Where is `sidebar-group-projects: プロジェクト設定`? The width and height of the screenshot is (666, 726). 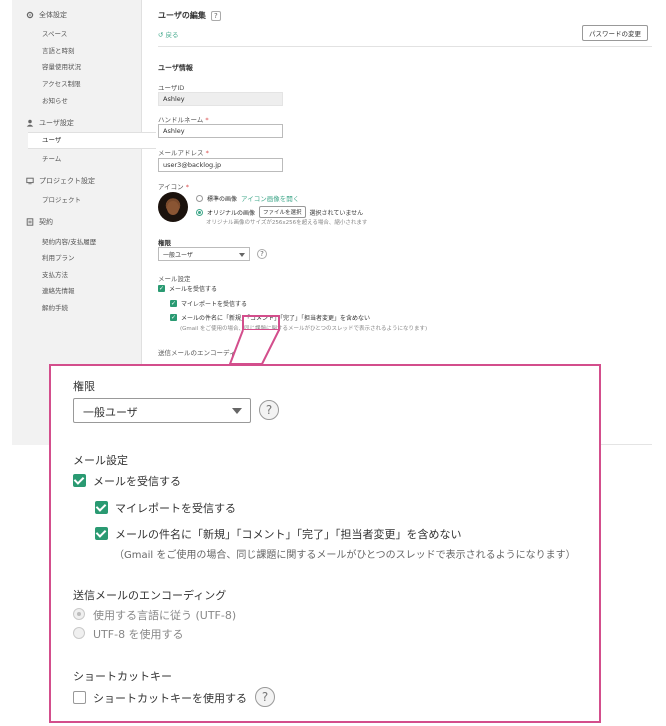
sidebar-group-projects: プロジェクト設定 is located at coordinates (60, 181).